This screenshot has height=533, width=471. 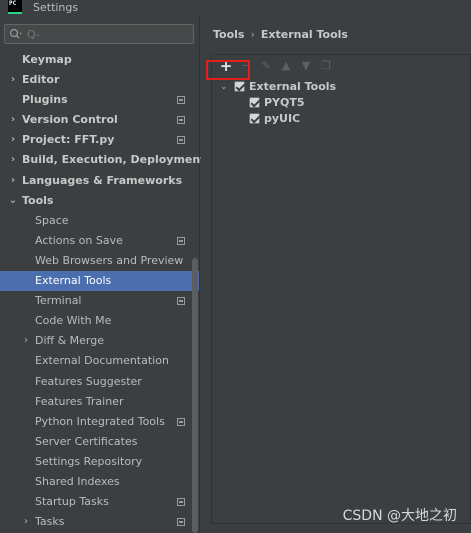 I want to click on sidebar-item-settings-repository: Settings Repository, so click(x=99, y=462).